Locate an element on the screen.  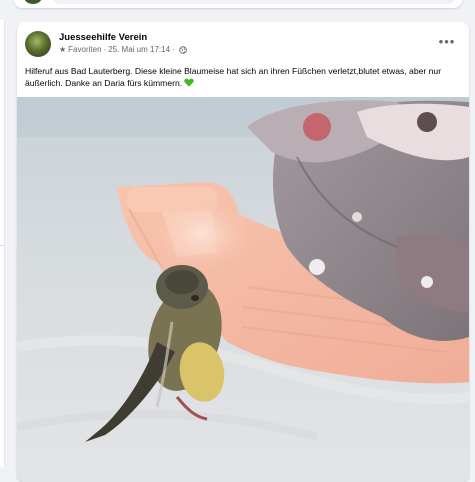
star-icon: ★ is located at coordinates (63, 49).